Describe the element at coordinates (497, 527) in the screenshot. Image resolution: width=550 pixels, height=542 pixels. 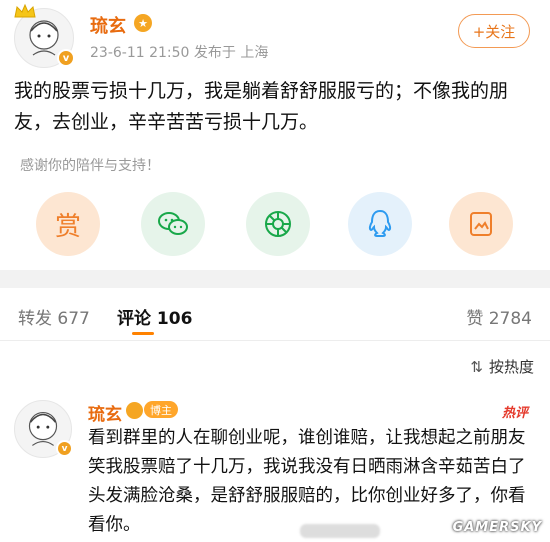
I see `watermark: GAMERSKY` at that location.